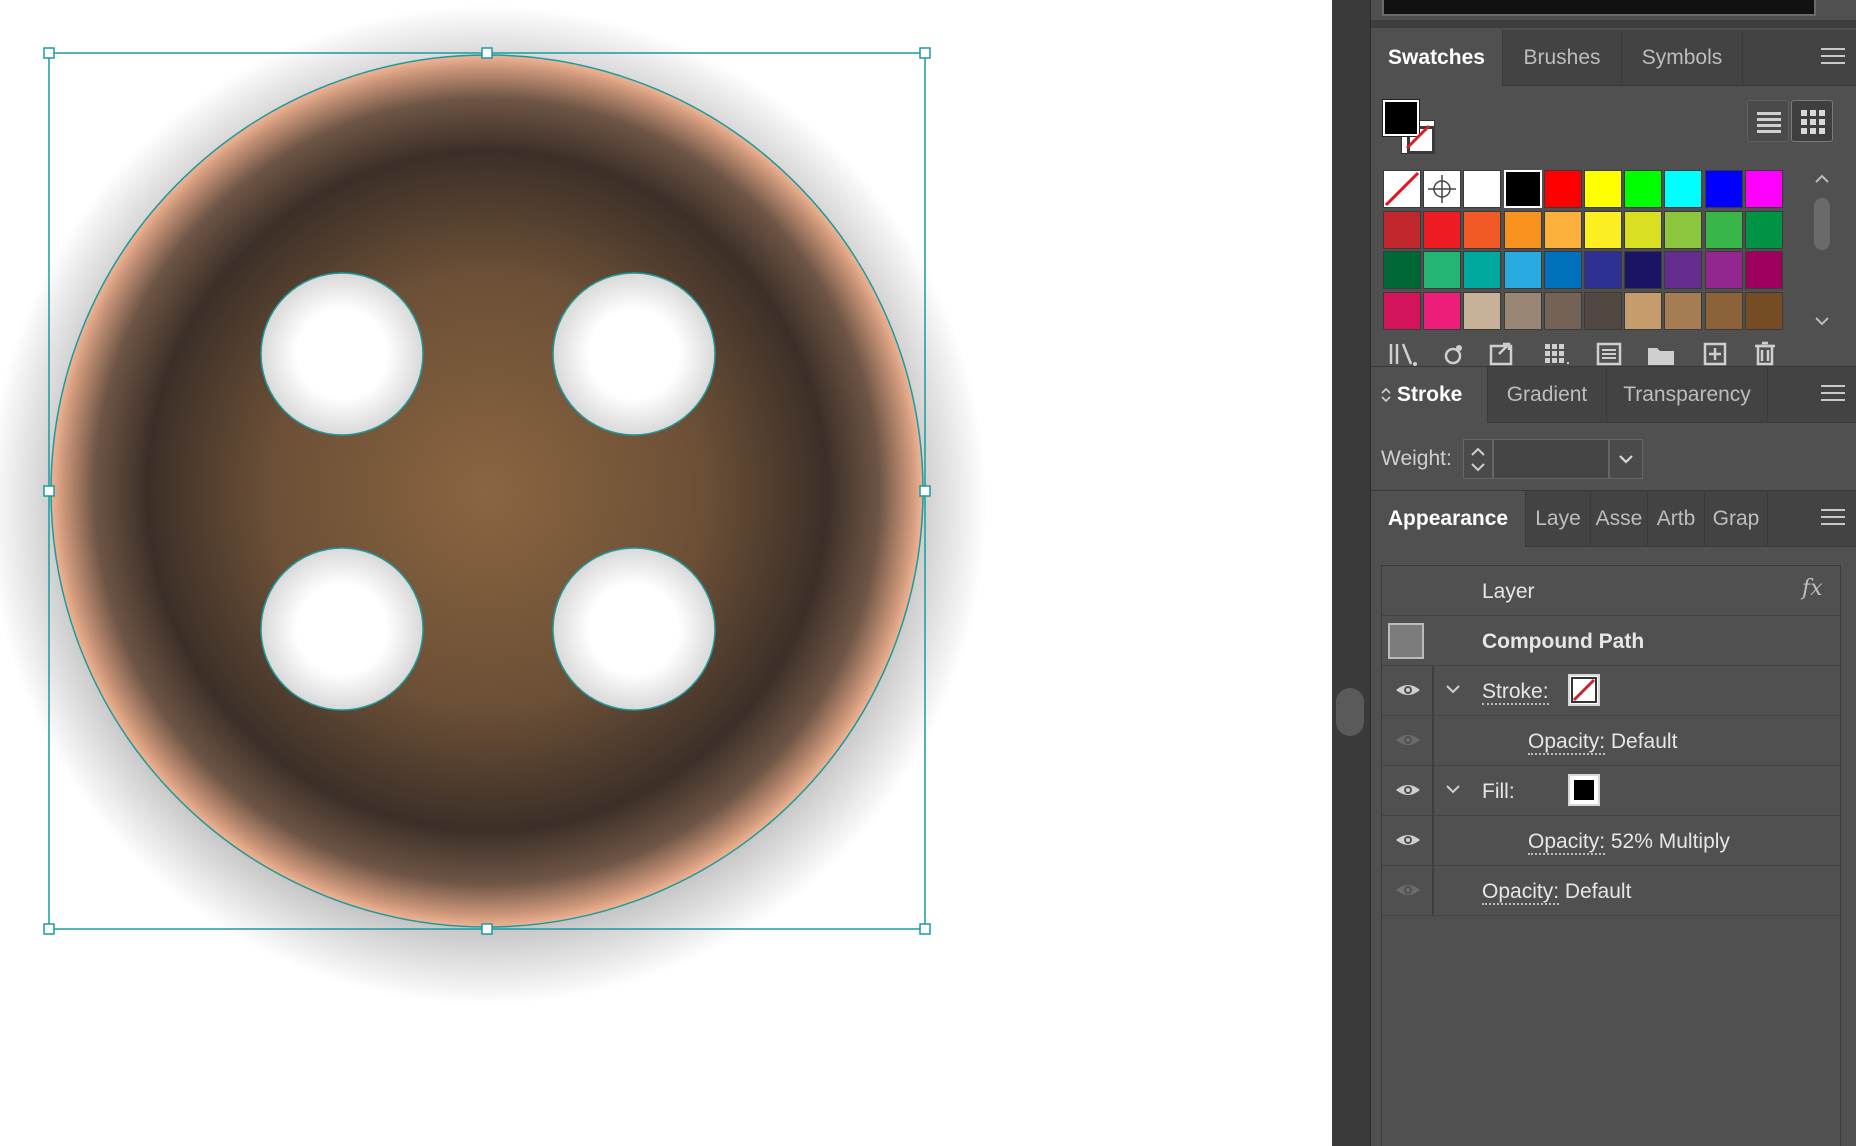  What do you see at coordinates (1350, 712) in the screenshot?
I see `panel-collapse-grip` at bounding box center [1350, 712].